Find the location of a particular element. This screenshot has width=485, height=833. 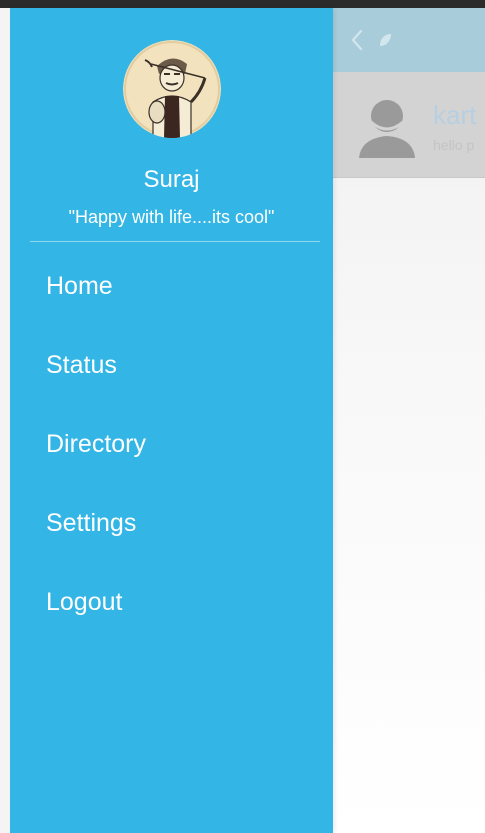

contact-message-preview: hello p is located at coordinates (454, 145).